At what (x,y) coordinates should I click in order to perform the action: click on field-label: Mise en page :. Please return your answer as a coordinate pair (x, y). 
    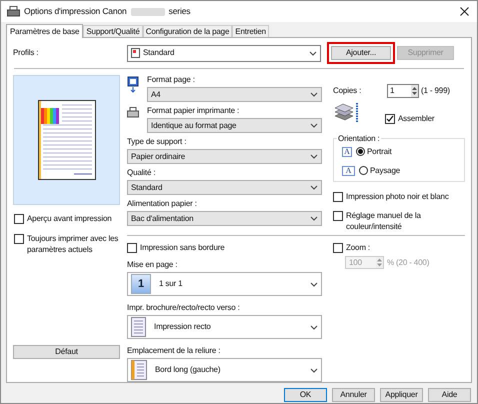
    Looking at the image, I should click on (152, 265).